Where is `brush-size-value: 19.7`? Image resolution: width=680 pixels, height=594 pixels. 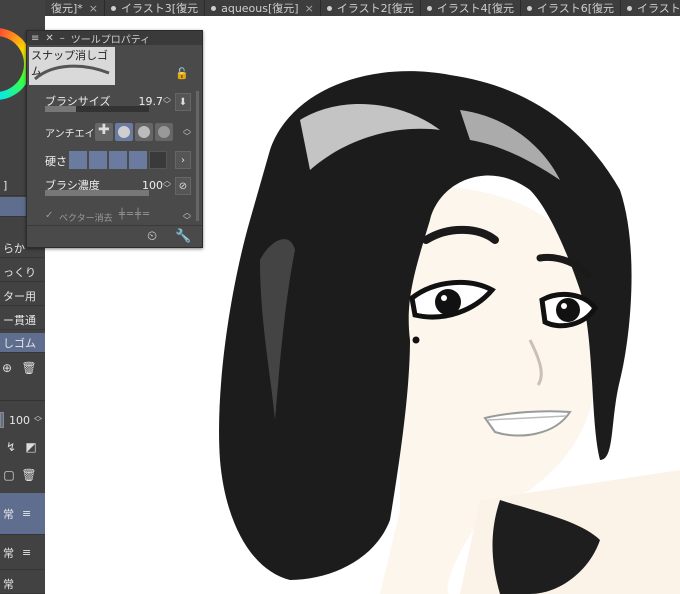 brush-size-value: 19.7 is located at coordinates (151, 101).